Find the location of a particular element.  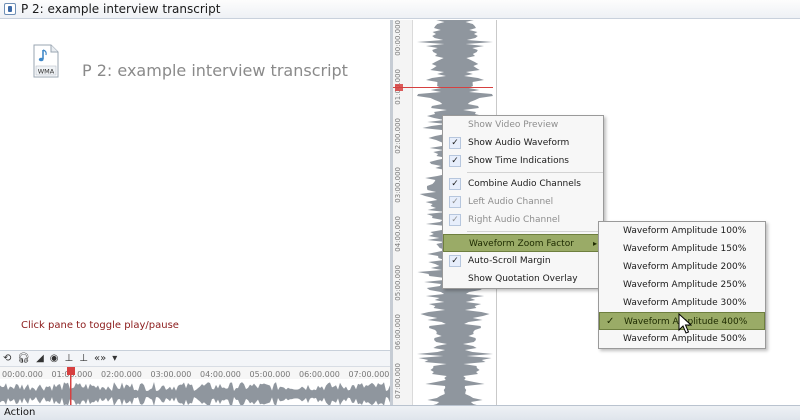

document-title: P 2: example interview transcript is located at coordinates (215, 70).